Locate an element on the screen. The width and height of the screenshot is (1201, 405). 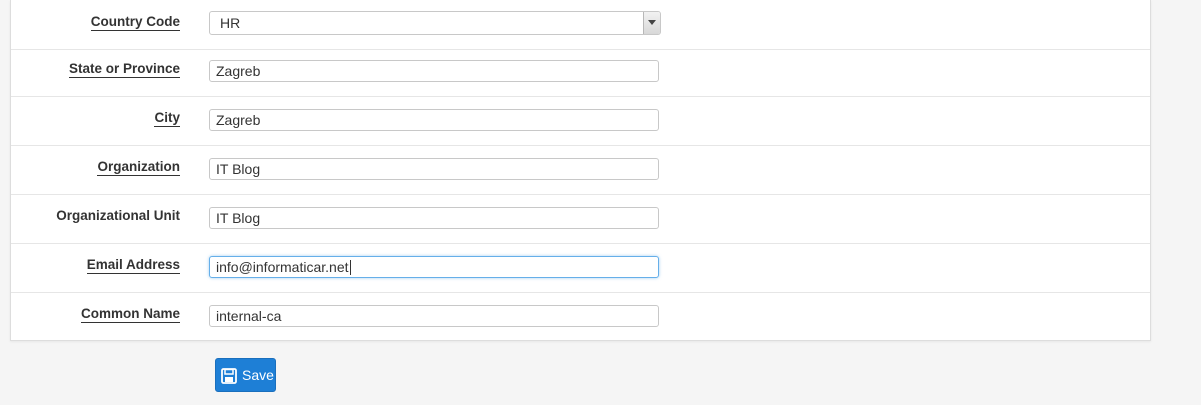
save-button: Save is located at coordinates (245, 375).